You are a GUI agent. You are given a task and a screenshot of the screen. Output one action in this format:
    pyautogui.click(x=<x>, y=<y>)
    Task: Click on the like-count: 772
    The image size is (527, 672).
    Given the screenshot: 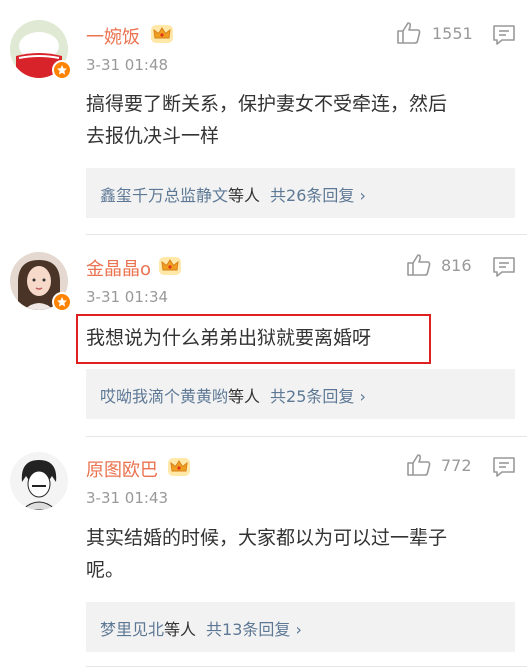 What is the action you would take?
    pyautogui.click(x=456, y=465)
    